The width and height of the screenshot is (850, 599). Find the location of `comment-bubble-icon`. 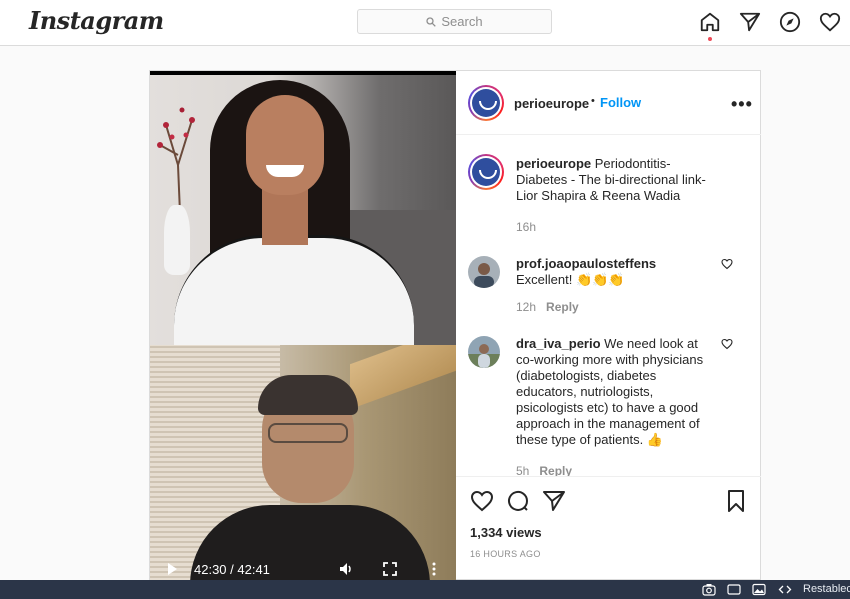

comment-bubble-icon is located at coordinates (518, 501).